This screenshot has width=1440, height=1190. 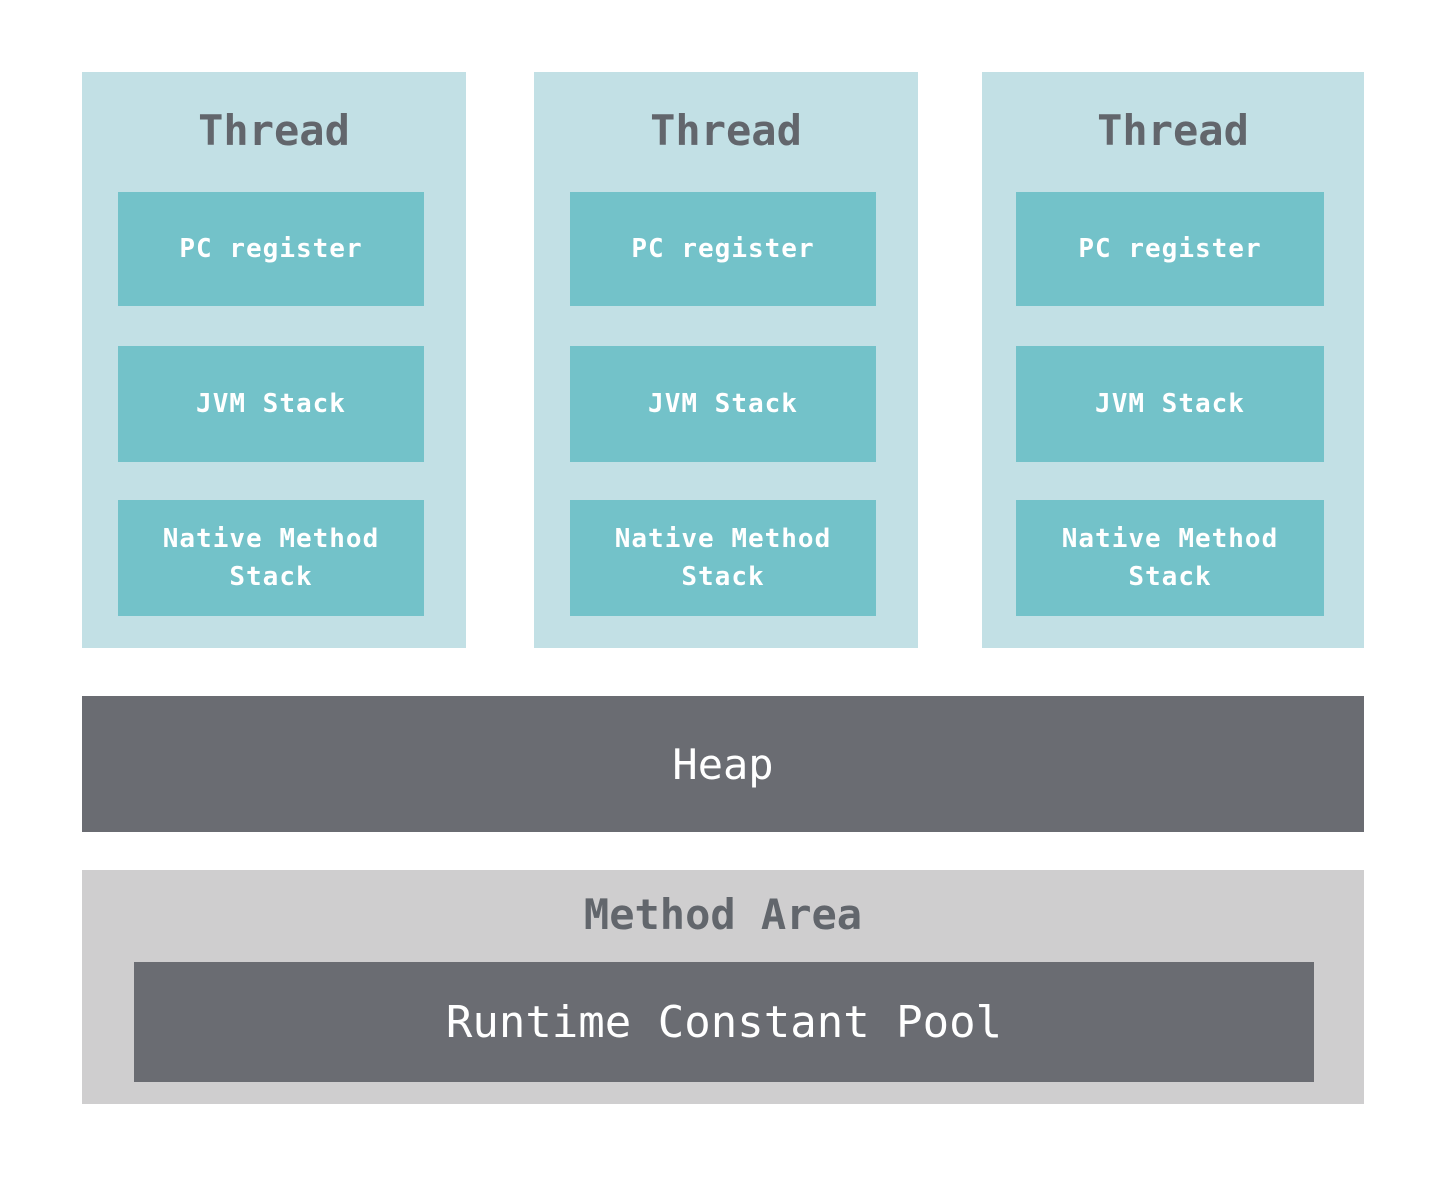 I want to click on runtime-constant-pool: Runtime Constant Pool, so click(x=724, y=1022).